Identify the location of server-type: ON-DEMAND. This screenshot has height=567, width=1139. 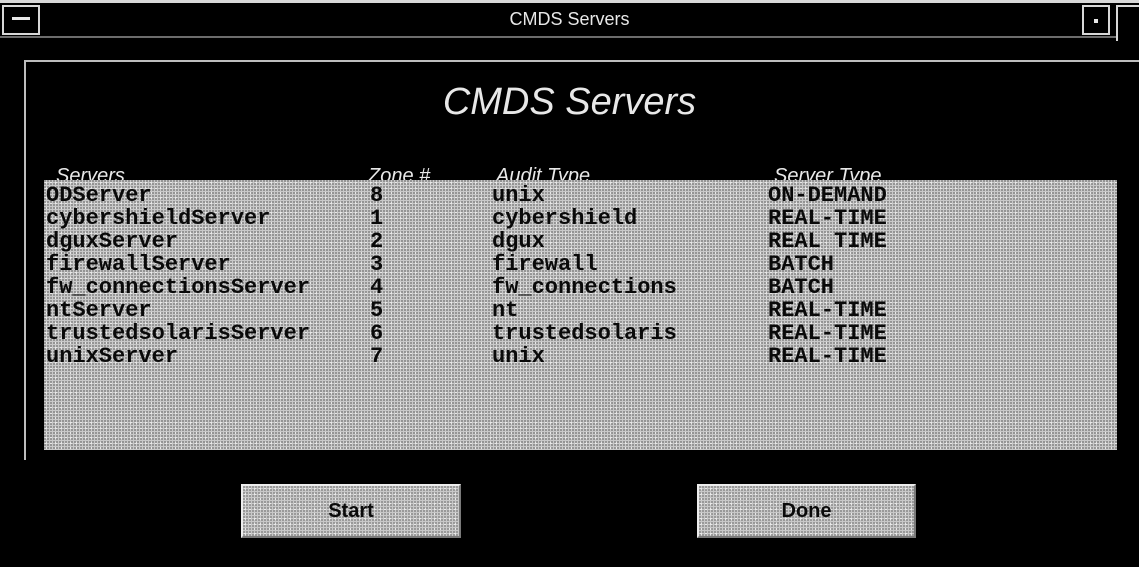
(827, 195).